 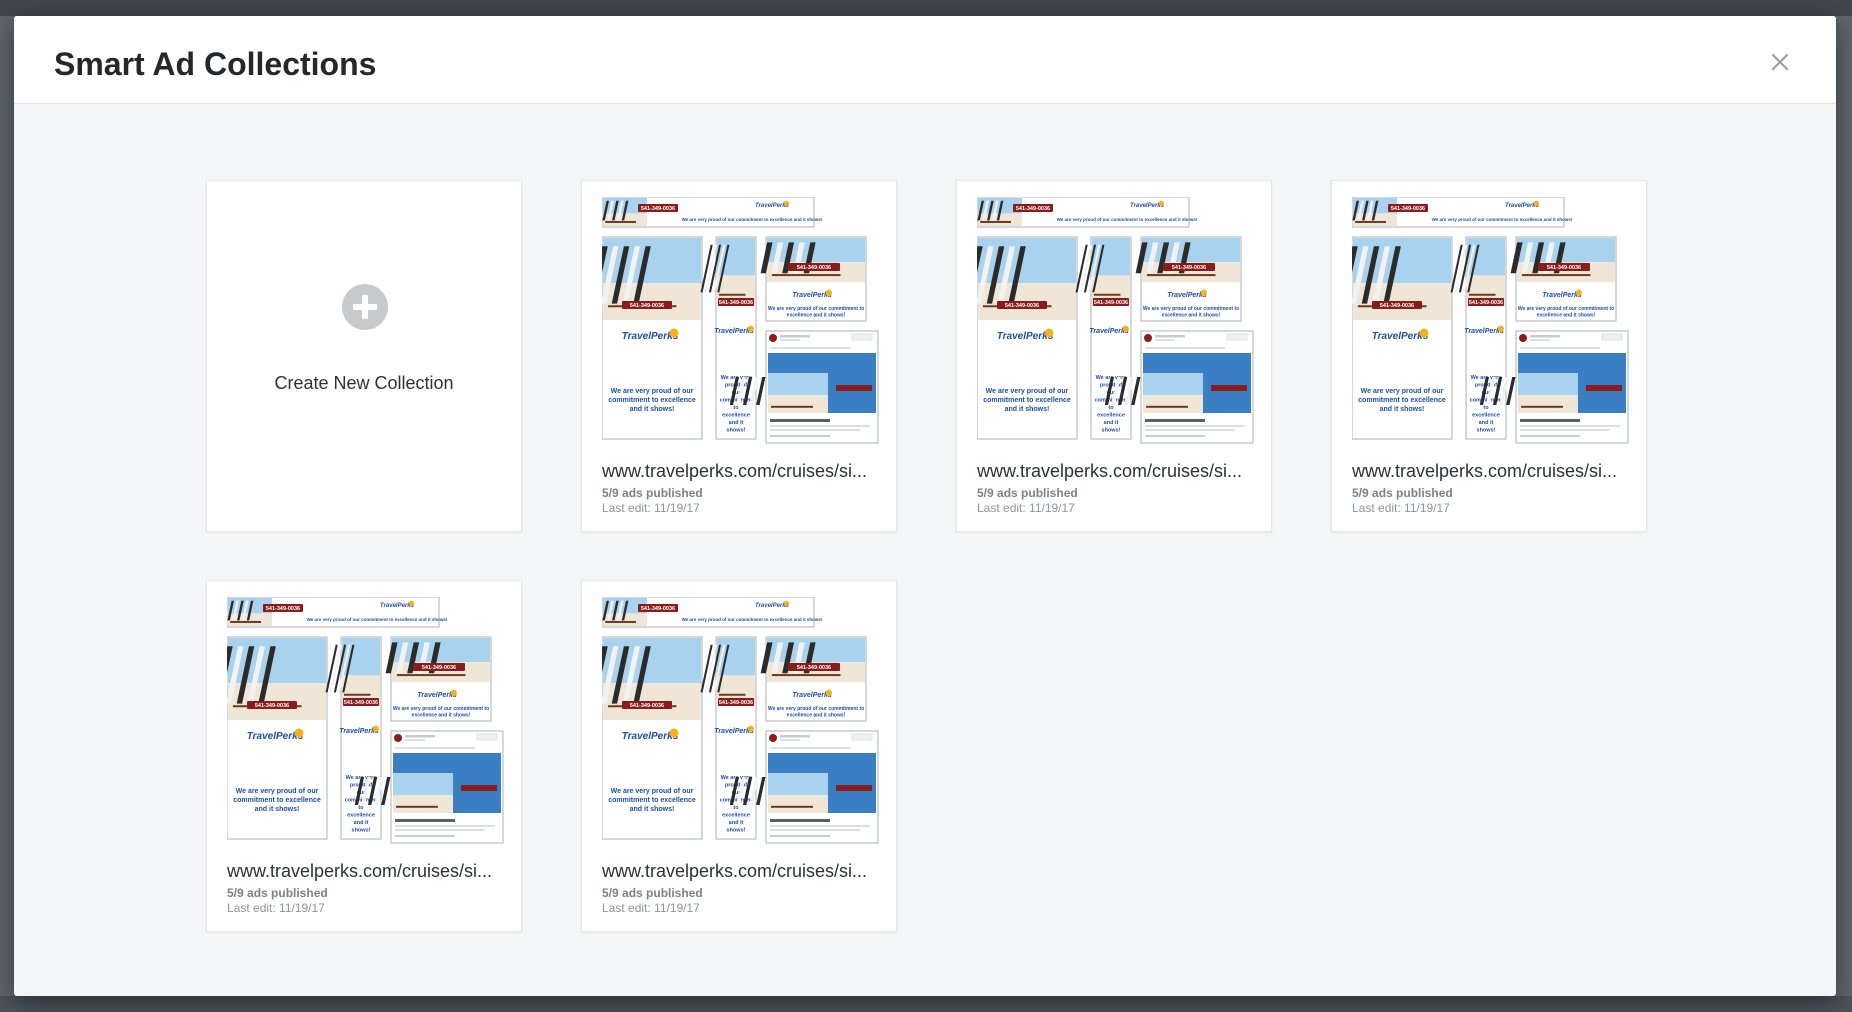 I want to click on close-button, so click(x=1780, y=62).